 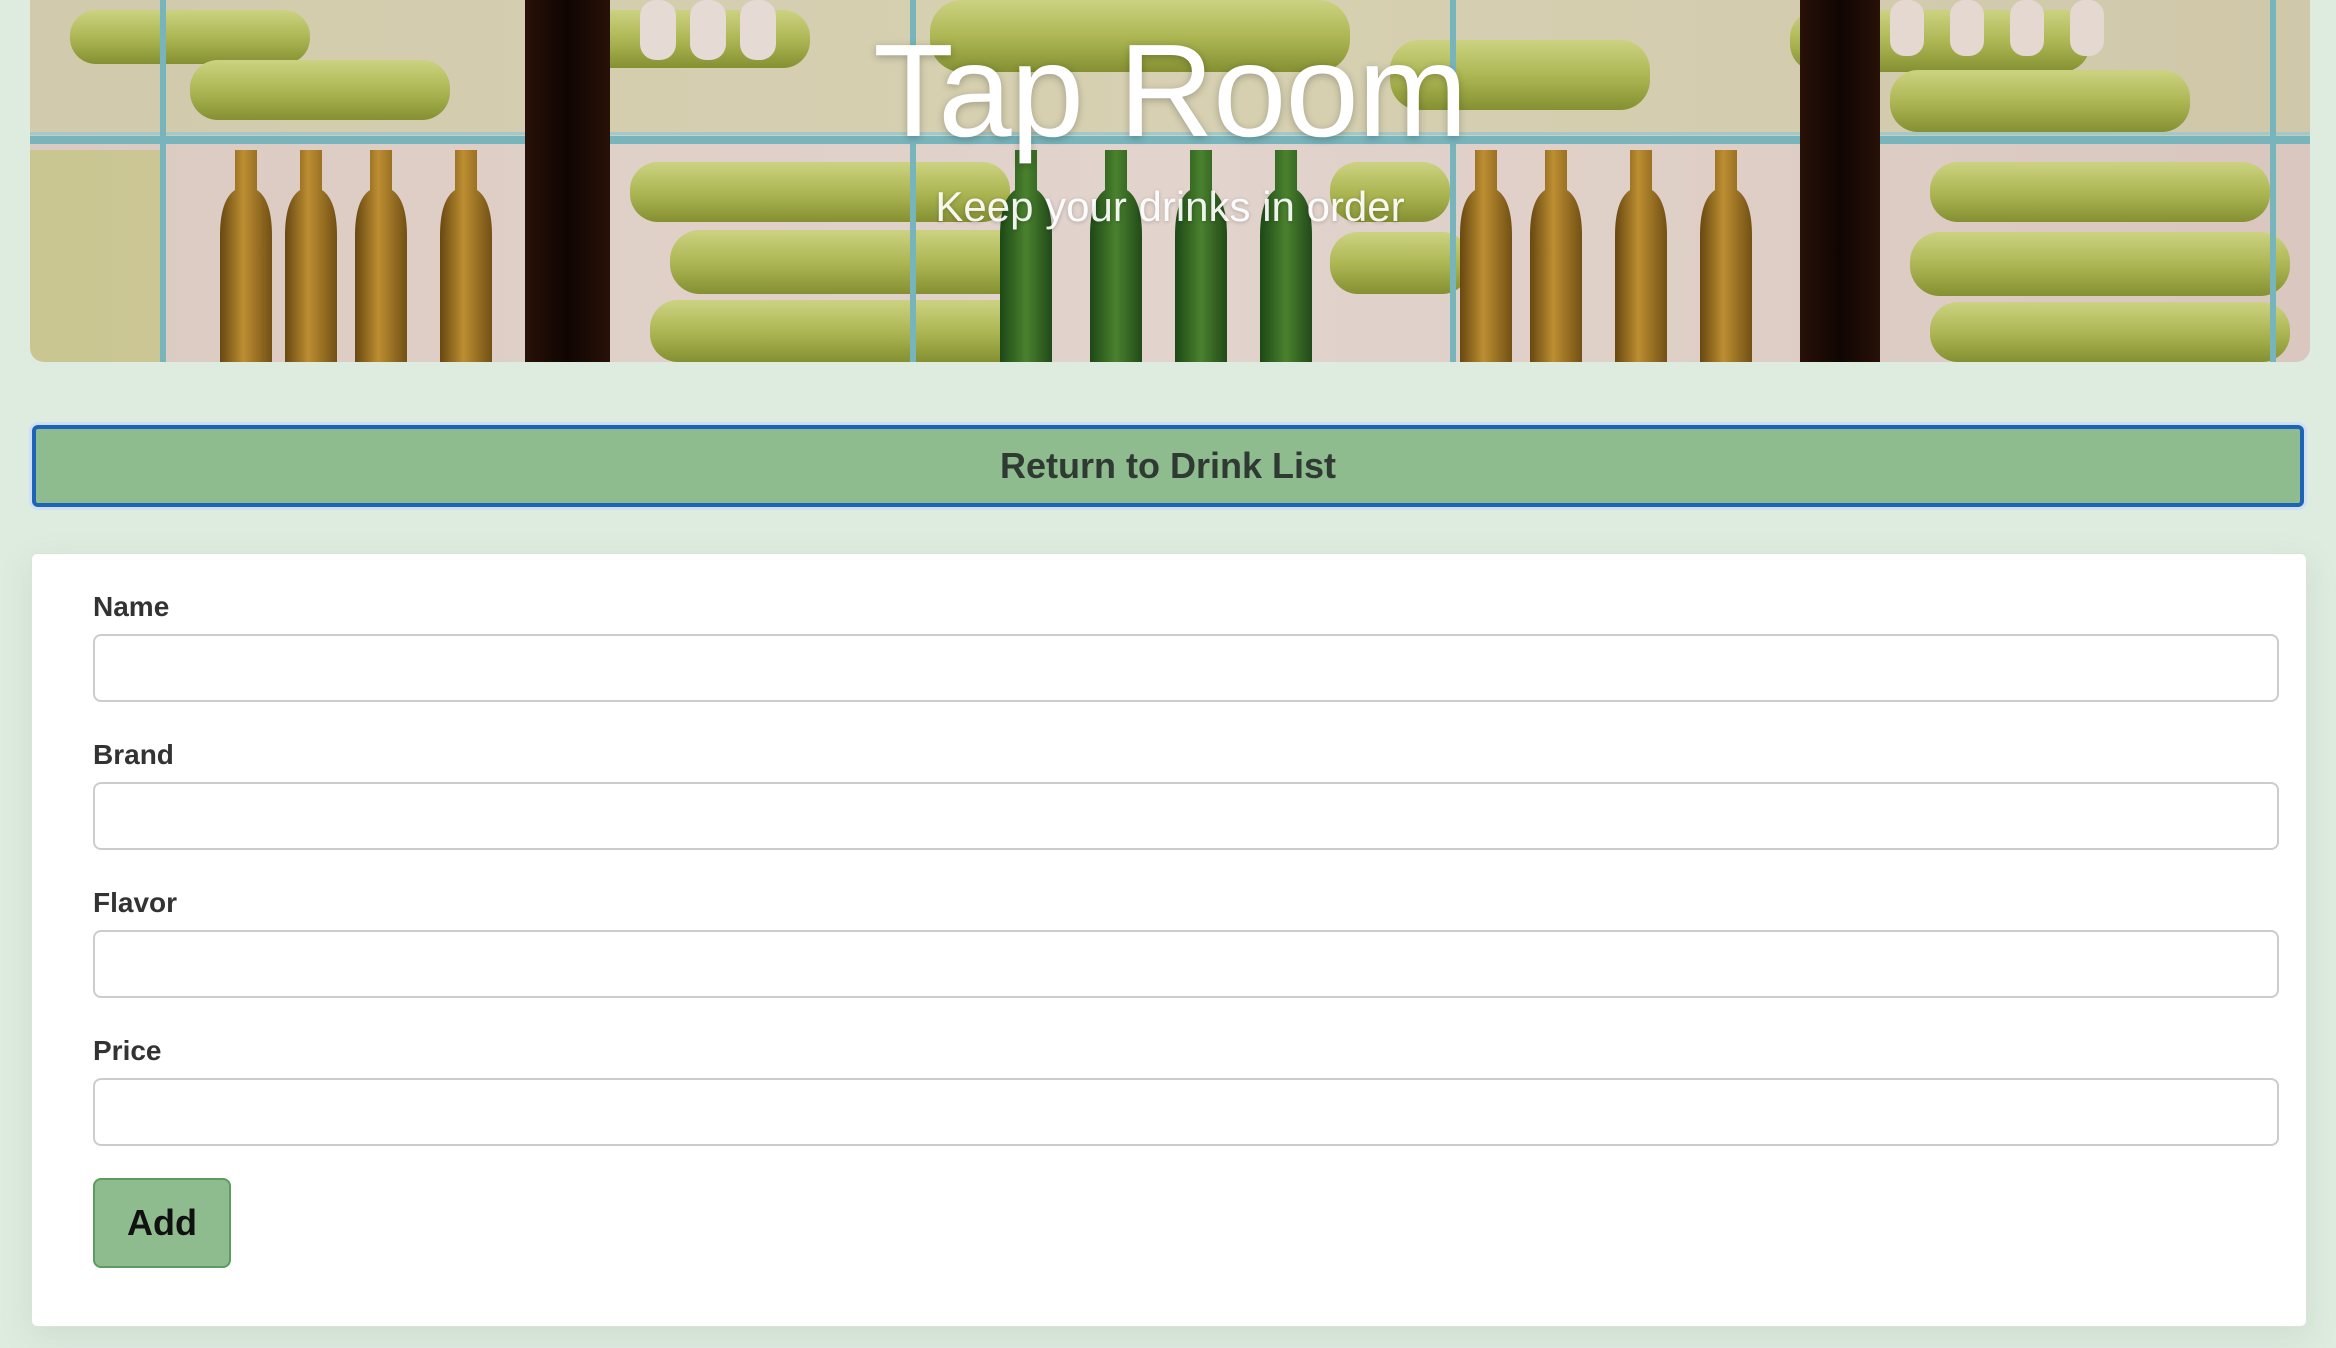 What do you see at coordinates (1168, 466) in the screenshot?
I see `return-to-drink-list-button: Return to Drink List` at bounding box center [1168, 466].